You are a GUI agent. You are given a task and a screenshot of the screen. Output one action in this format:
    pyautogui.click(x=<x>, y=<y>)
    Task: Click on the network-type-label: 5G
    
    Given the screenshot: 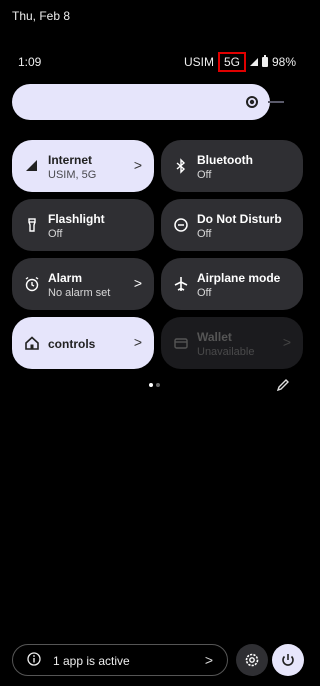 What is the action you would take?
    pyautogui.click(x=231, y=62)
    